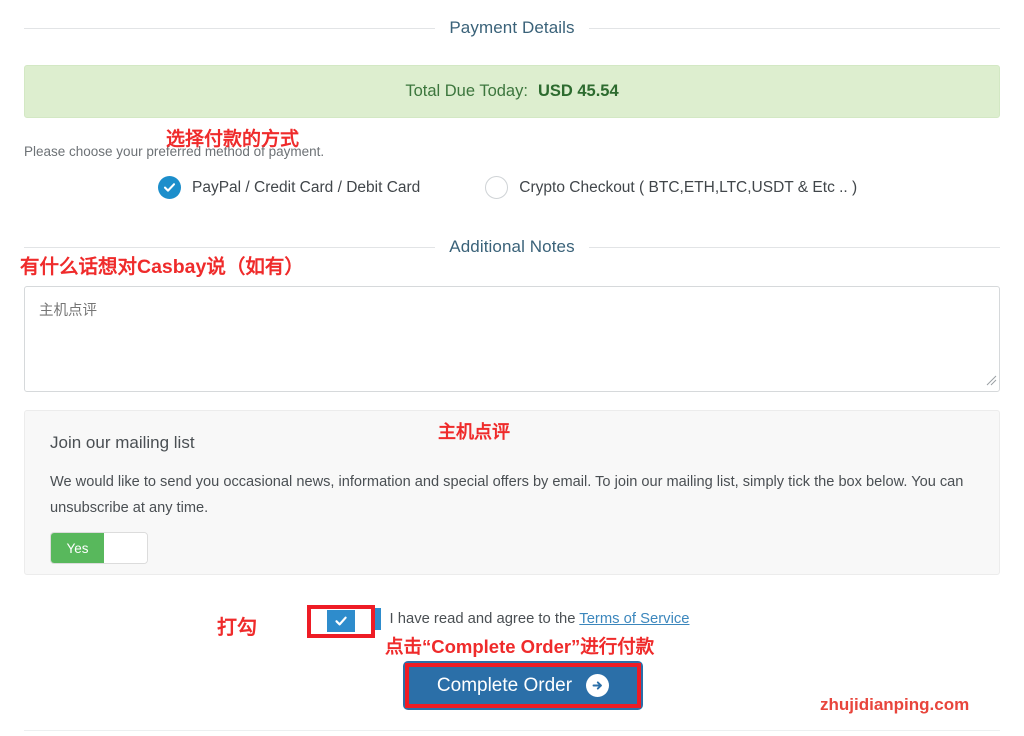  Describe the element at coordinates (512, 246) in the screenshot. I see `additional-notes-title: Additional Notes` at that location.